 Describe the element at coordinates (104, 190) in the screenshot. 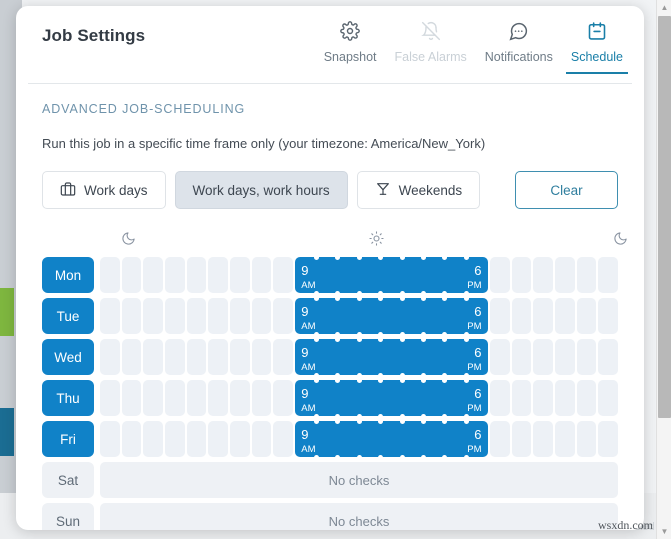

I see `preset-work-days-button: Work days` at that location.